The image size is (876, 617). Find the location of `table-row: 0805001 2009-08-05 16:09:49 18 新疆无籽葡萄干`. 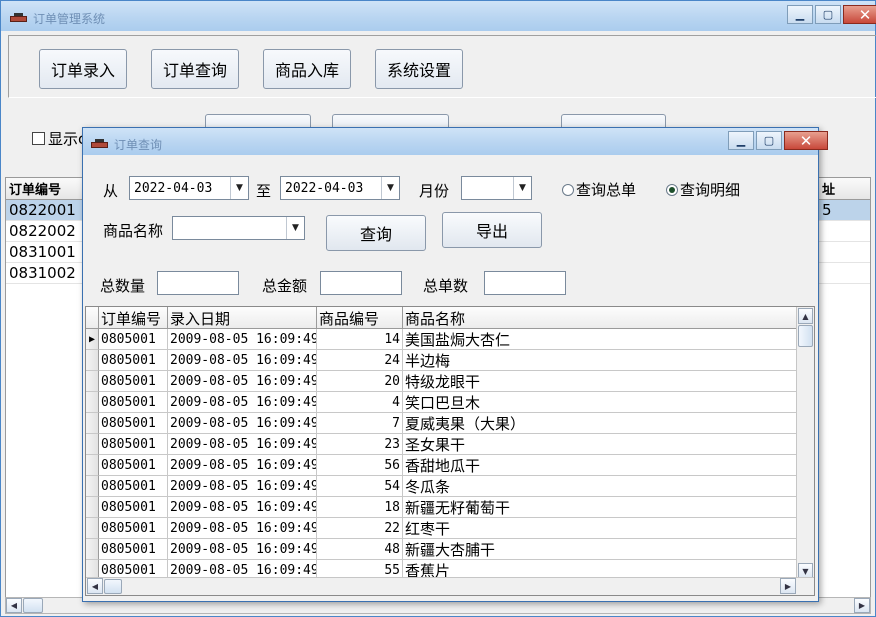

table-row: 0805001 2009-08-05 16:09:49 18 新疆无籽葡萄干 is located at coordinates (443, 507).